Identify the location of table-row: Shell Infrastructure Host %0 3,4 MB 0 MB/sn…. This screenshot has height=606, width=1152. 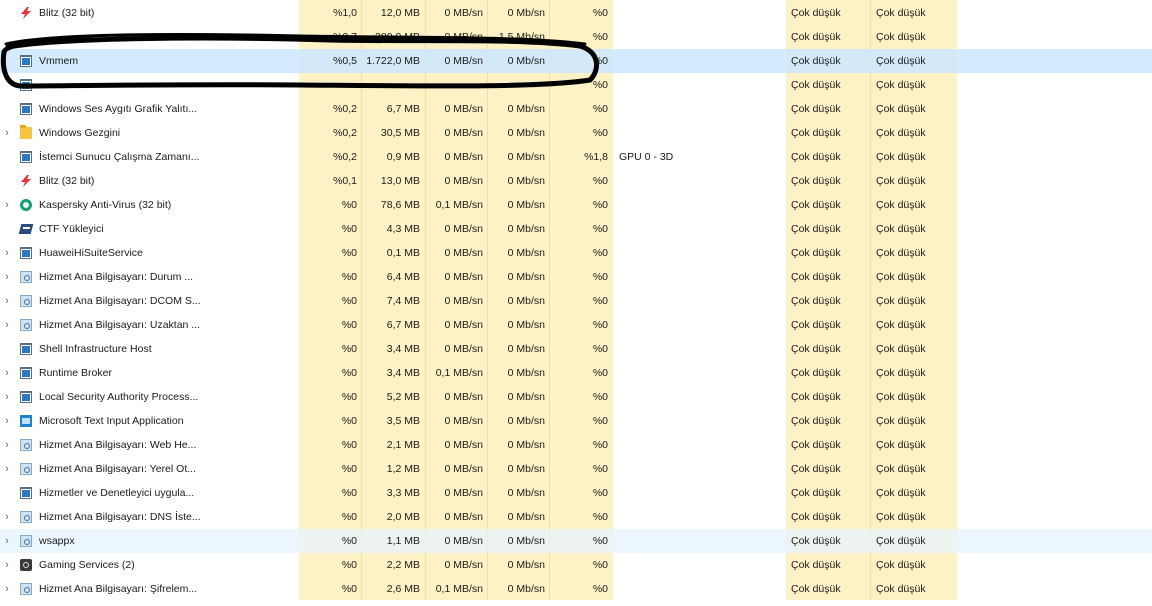
(576, 349).